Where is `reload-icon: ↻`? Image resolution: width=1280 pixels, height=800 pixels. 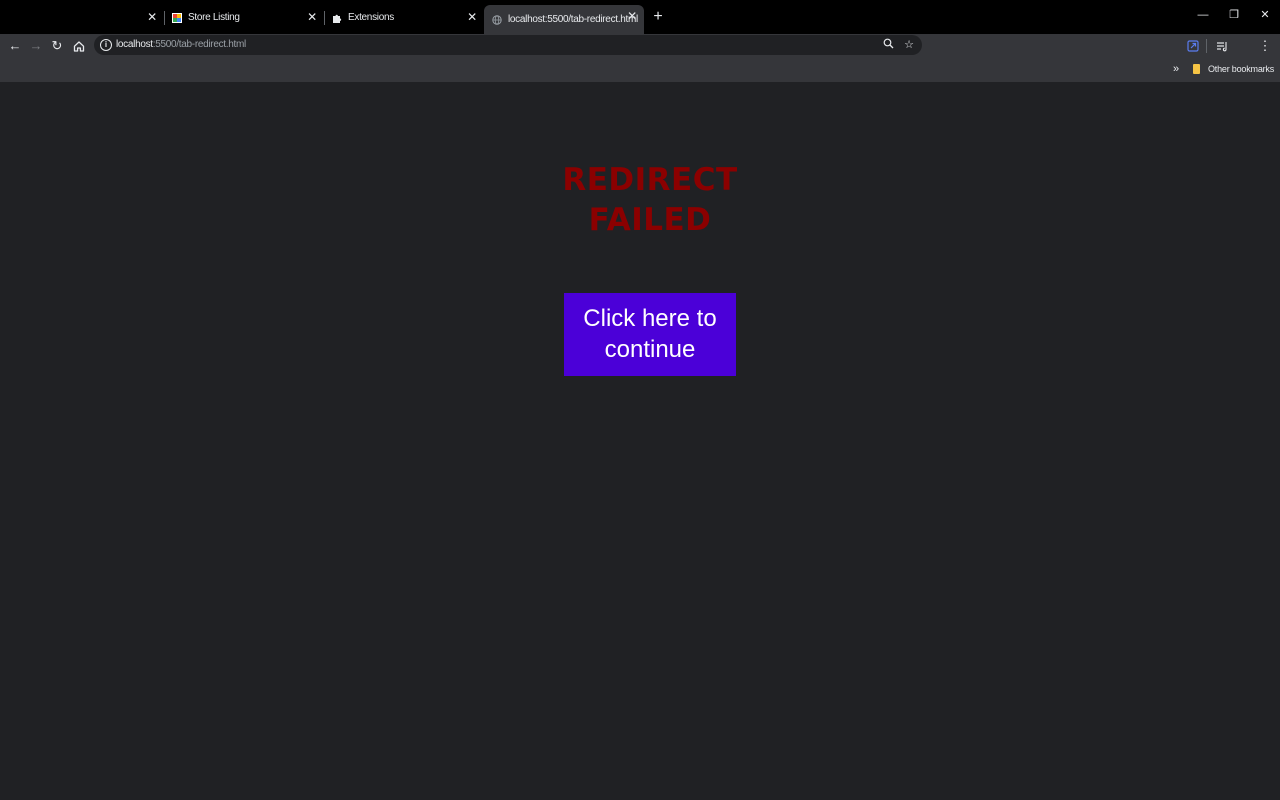 reload-icon: ↻ is located at coordinates (57, 46).